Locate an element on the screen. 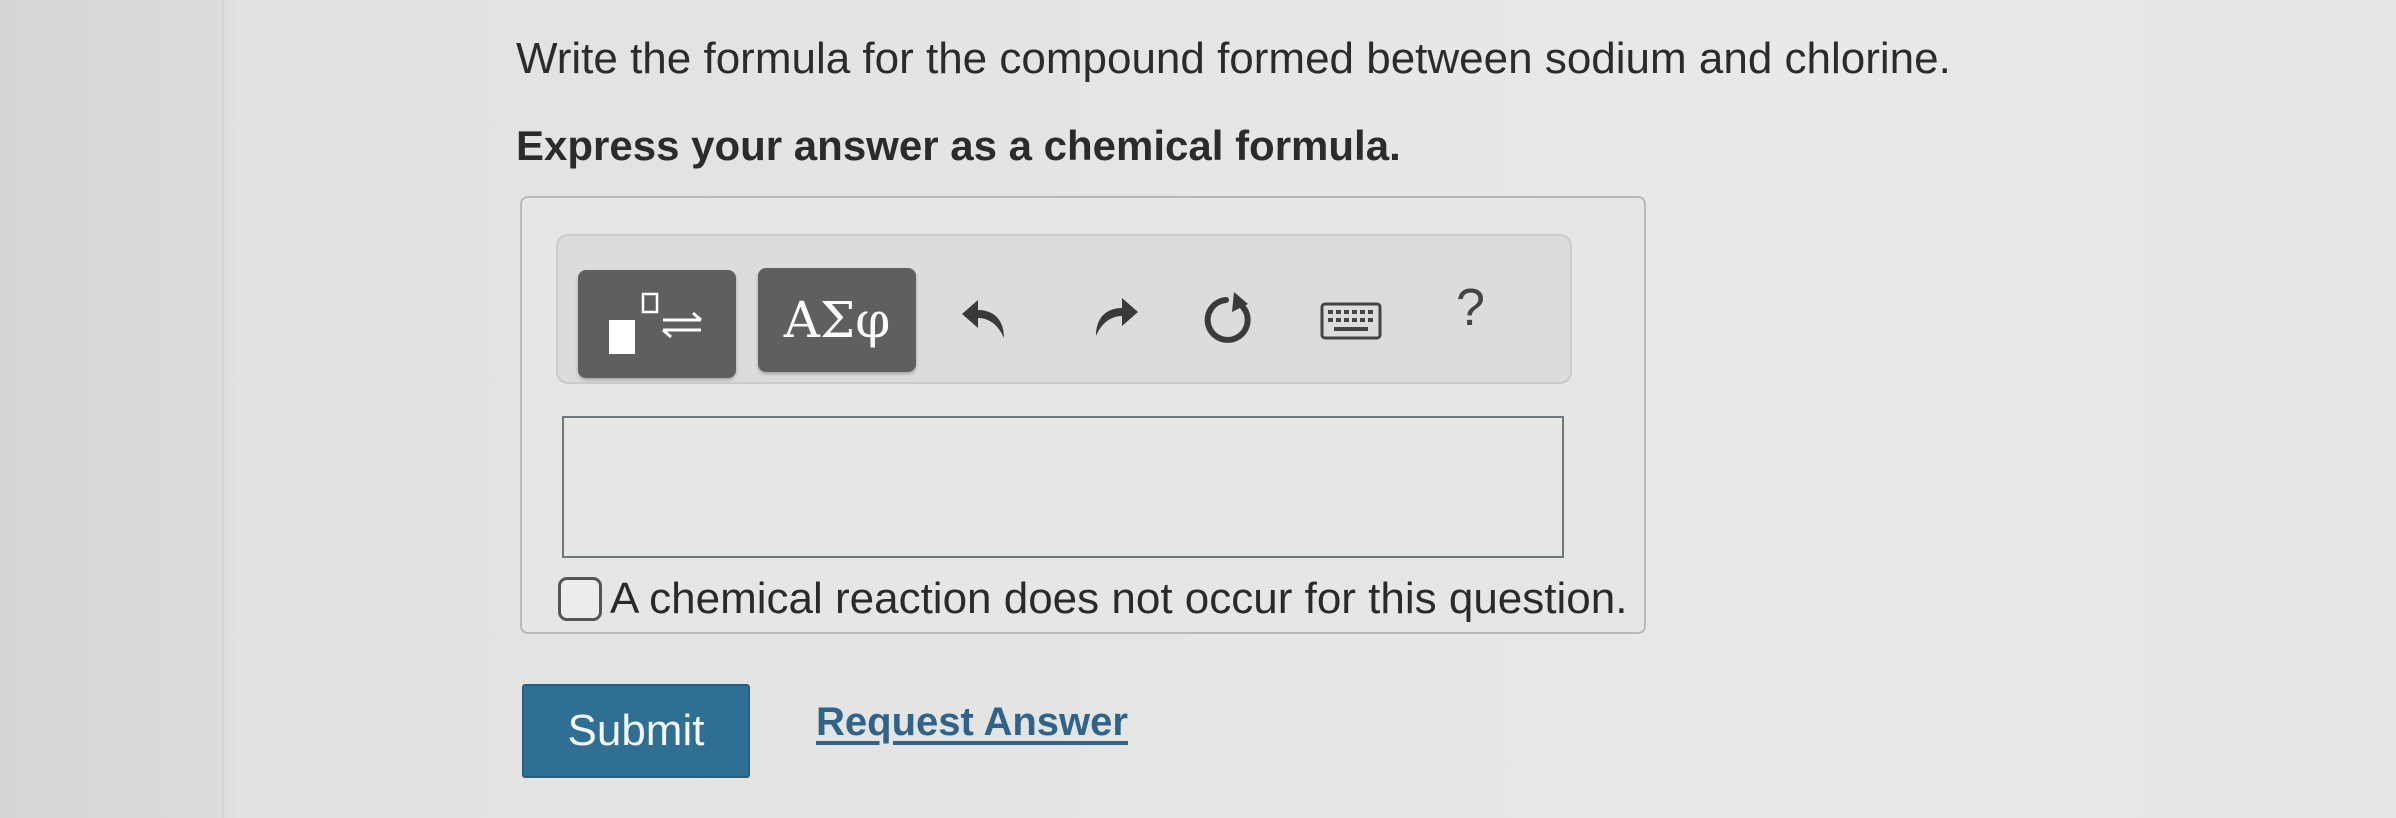 This screenshot has width=2396, height=818. help-label: ? is located at coordinates (1470, 308).